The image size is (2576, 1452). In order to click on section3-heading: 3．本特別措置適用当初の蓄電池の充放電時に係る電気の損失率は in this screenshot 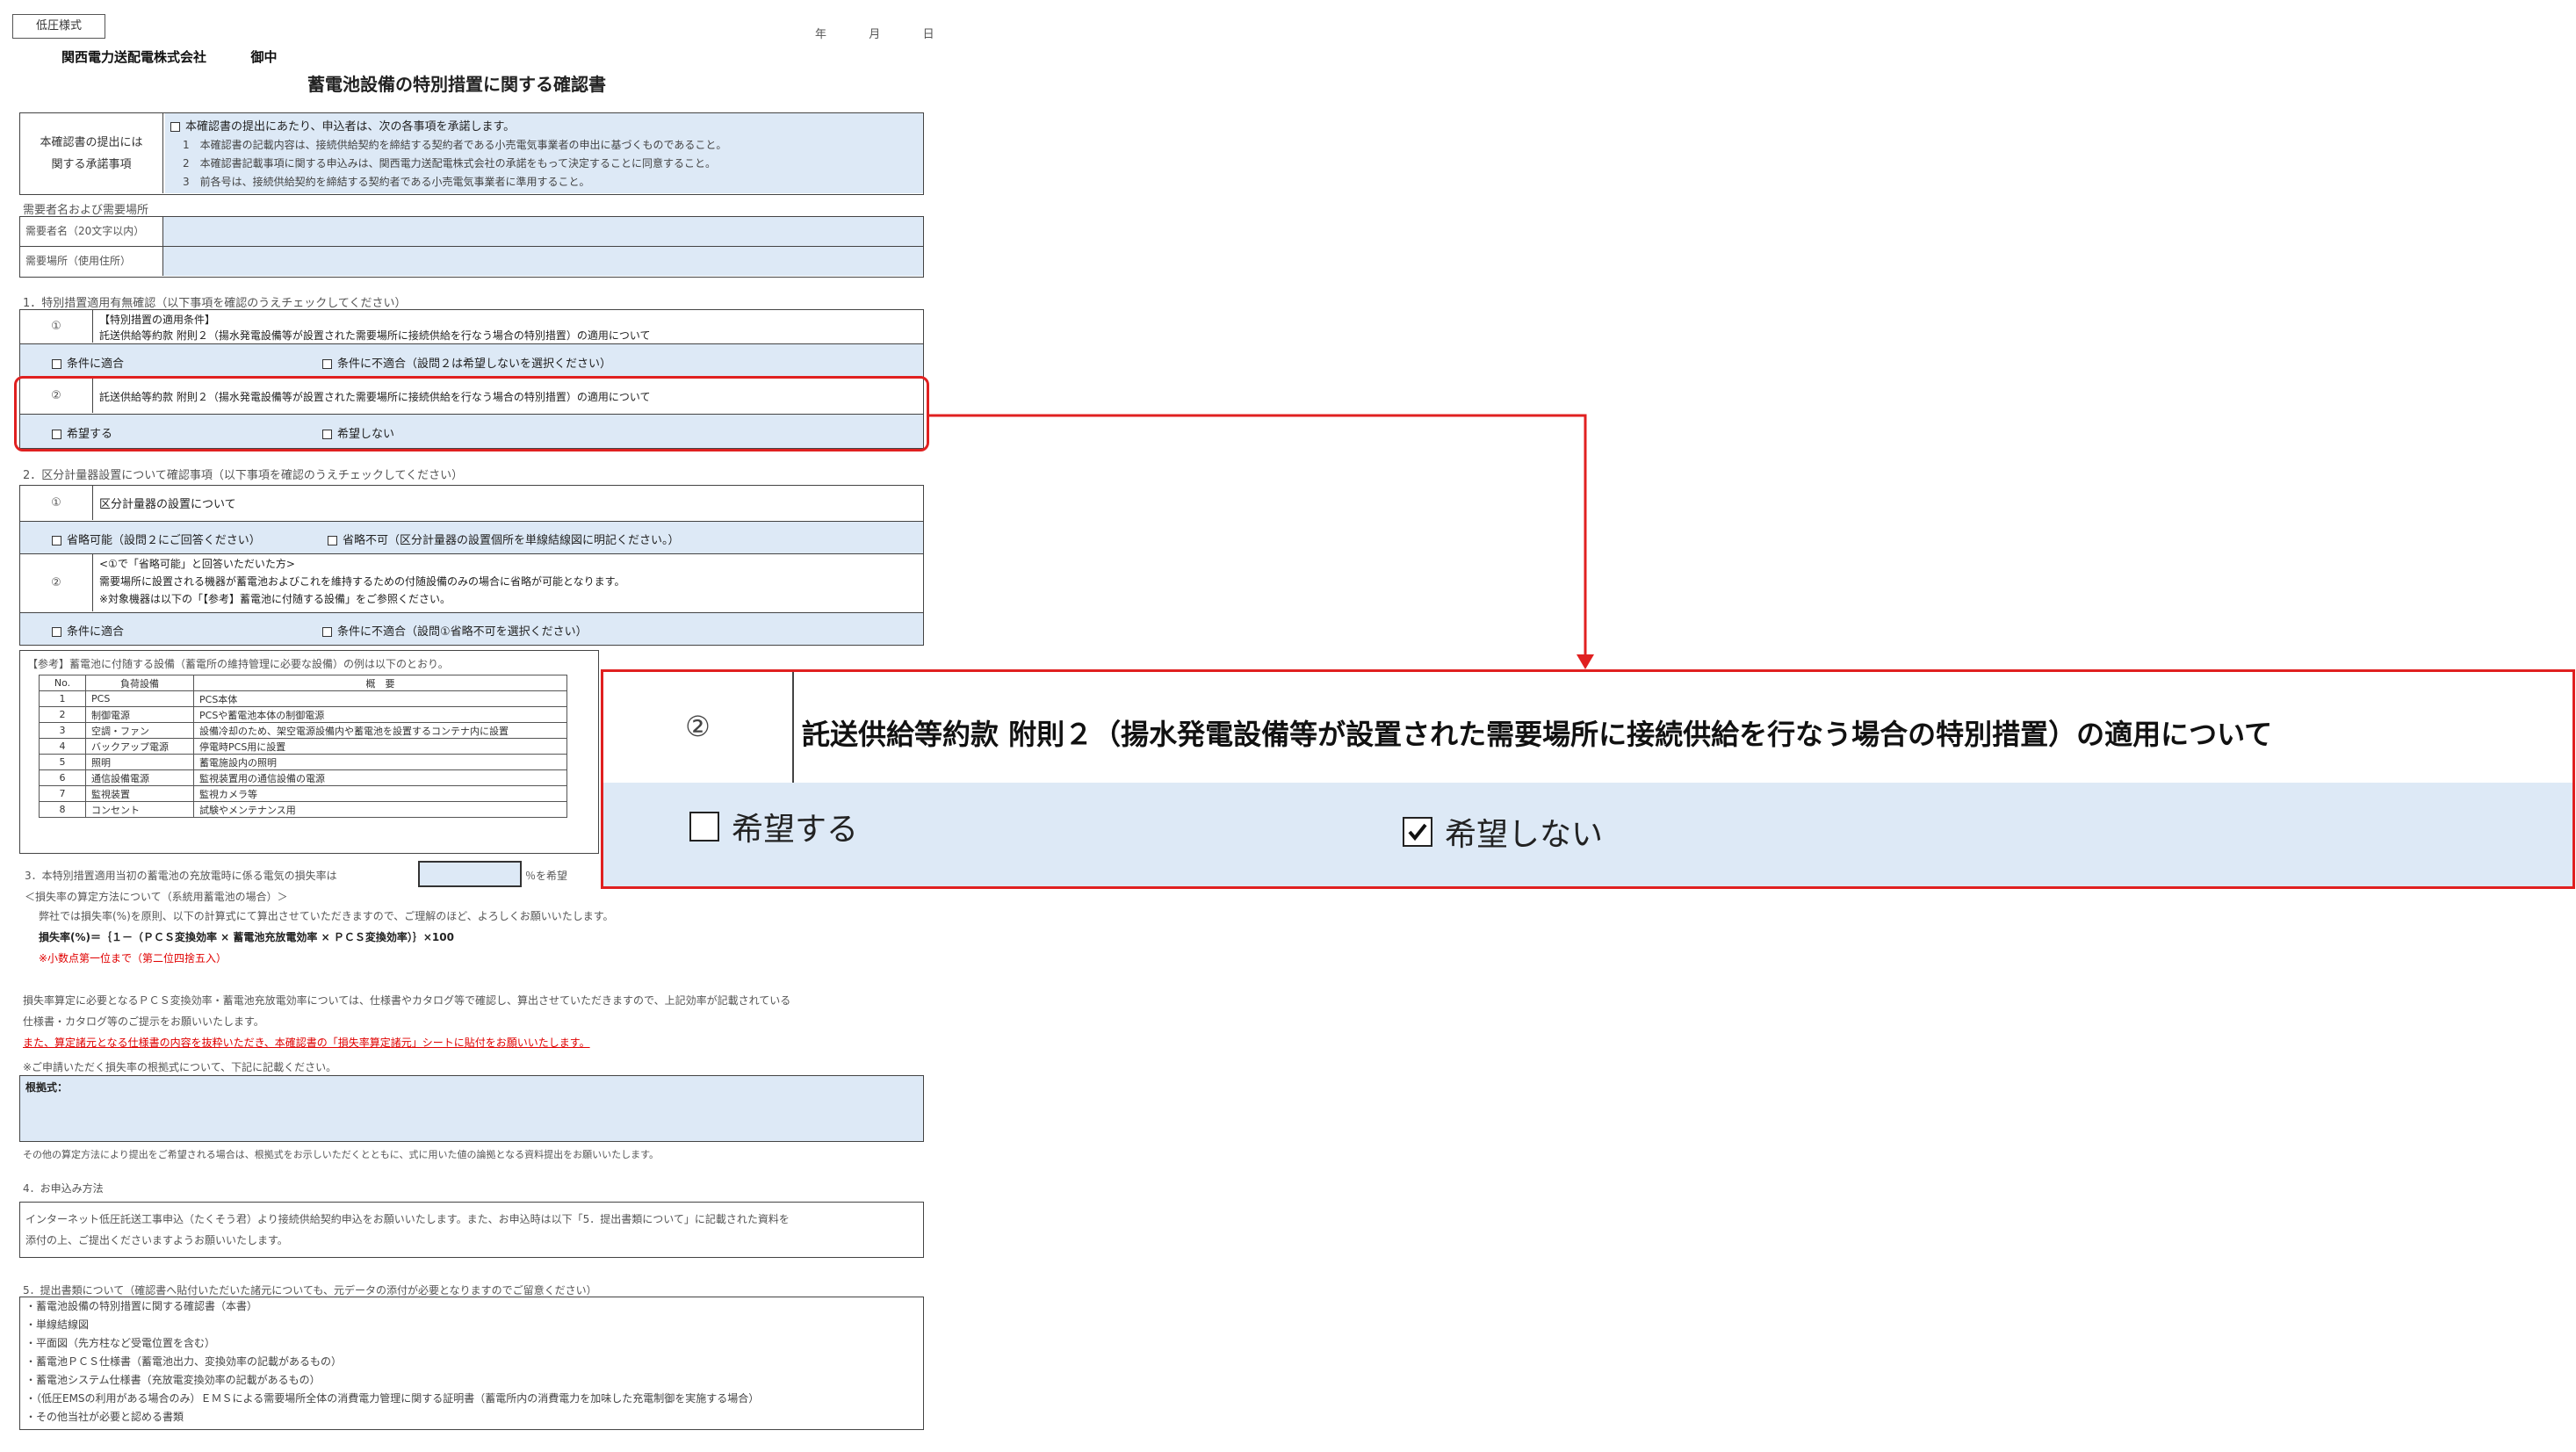, I will do `click(181, 876)`.